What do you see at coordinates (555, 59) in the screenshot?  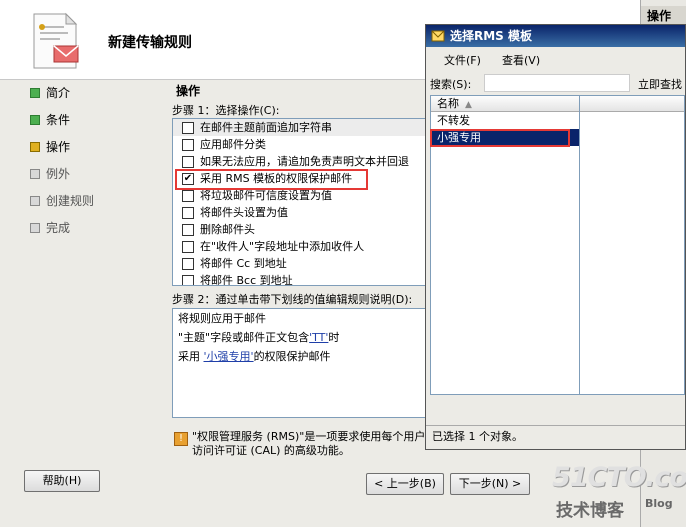 I see `dialog-menubar: 文件(F) 查看(V)` at bounding box center [555, 59].